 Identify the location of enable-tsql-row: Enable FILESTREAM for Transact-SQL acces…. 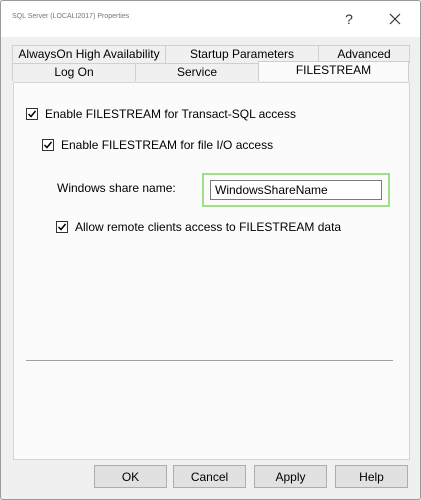
(161, 114).